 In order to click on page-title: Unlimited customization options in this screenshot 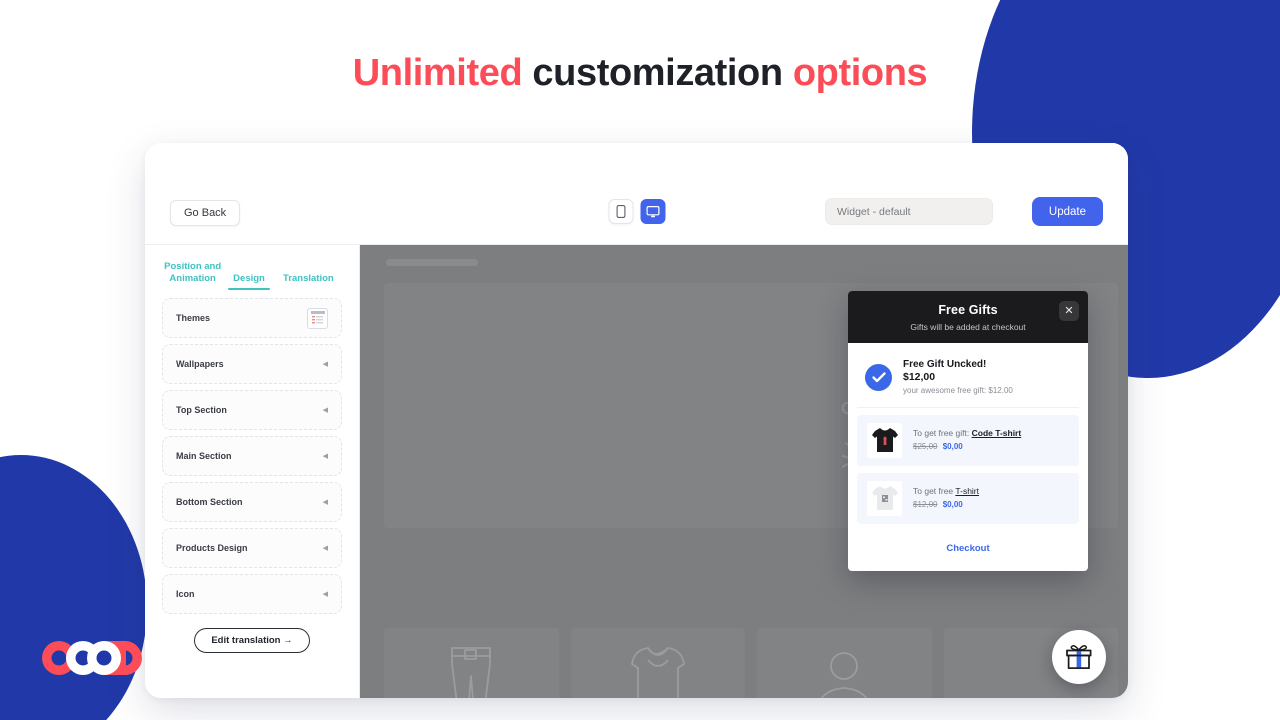, I will do `click(640, 73)`.